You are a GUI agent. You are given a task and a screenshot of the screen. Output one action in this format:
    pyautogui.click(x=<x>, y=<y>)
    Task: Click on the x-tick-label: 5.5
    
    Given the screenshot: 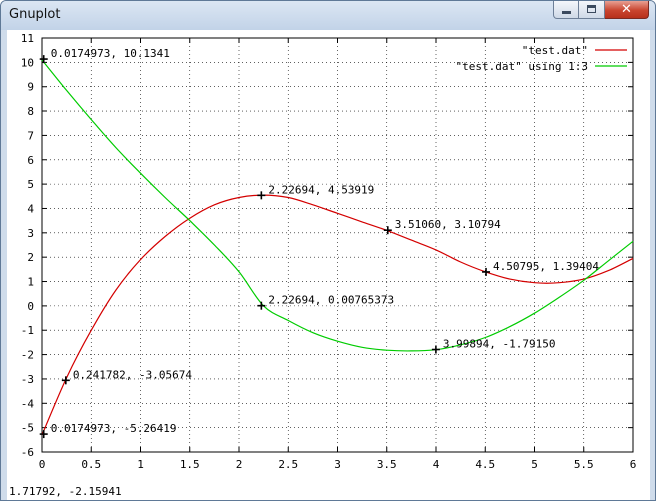 What is the action you would take?
    pyautogui.click(x=584, y=464)
    